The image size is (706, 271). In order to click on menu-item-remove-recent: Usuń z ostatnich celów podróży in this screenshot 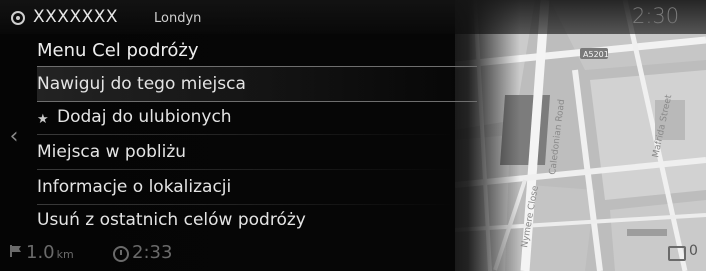, I will do `click(257, 220)`.